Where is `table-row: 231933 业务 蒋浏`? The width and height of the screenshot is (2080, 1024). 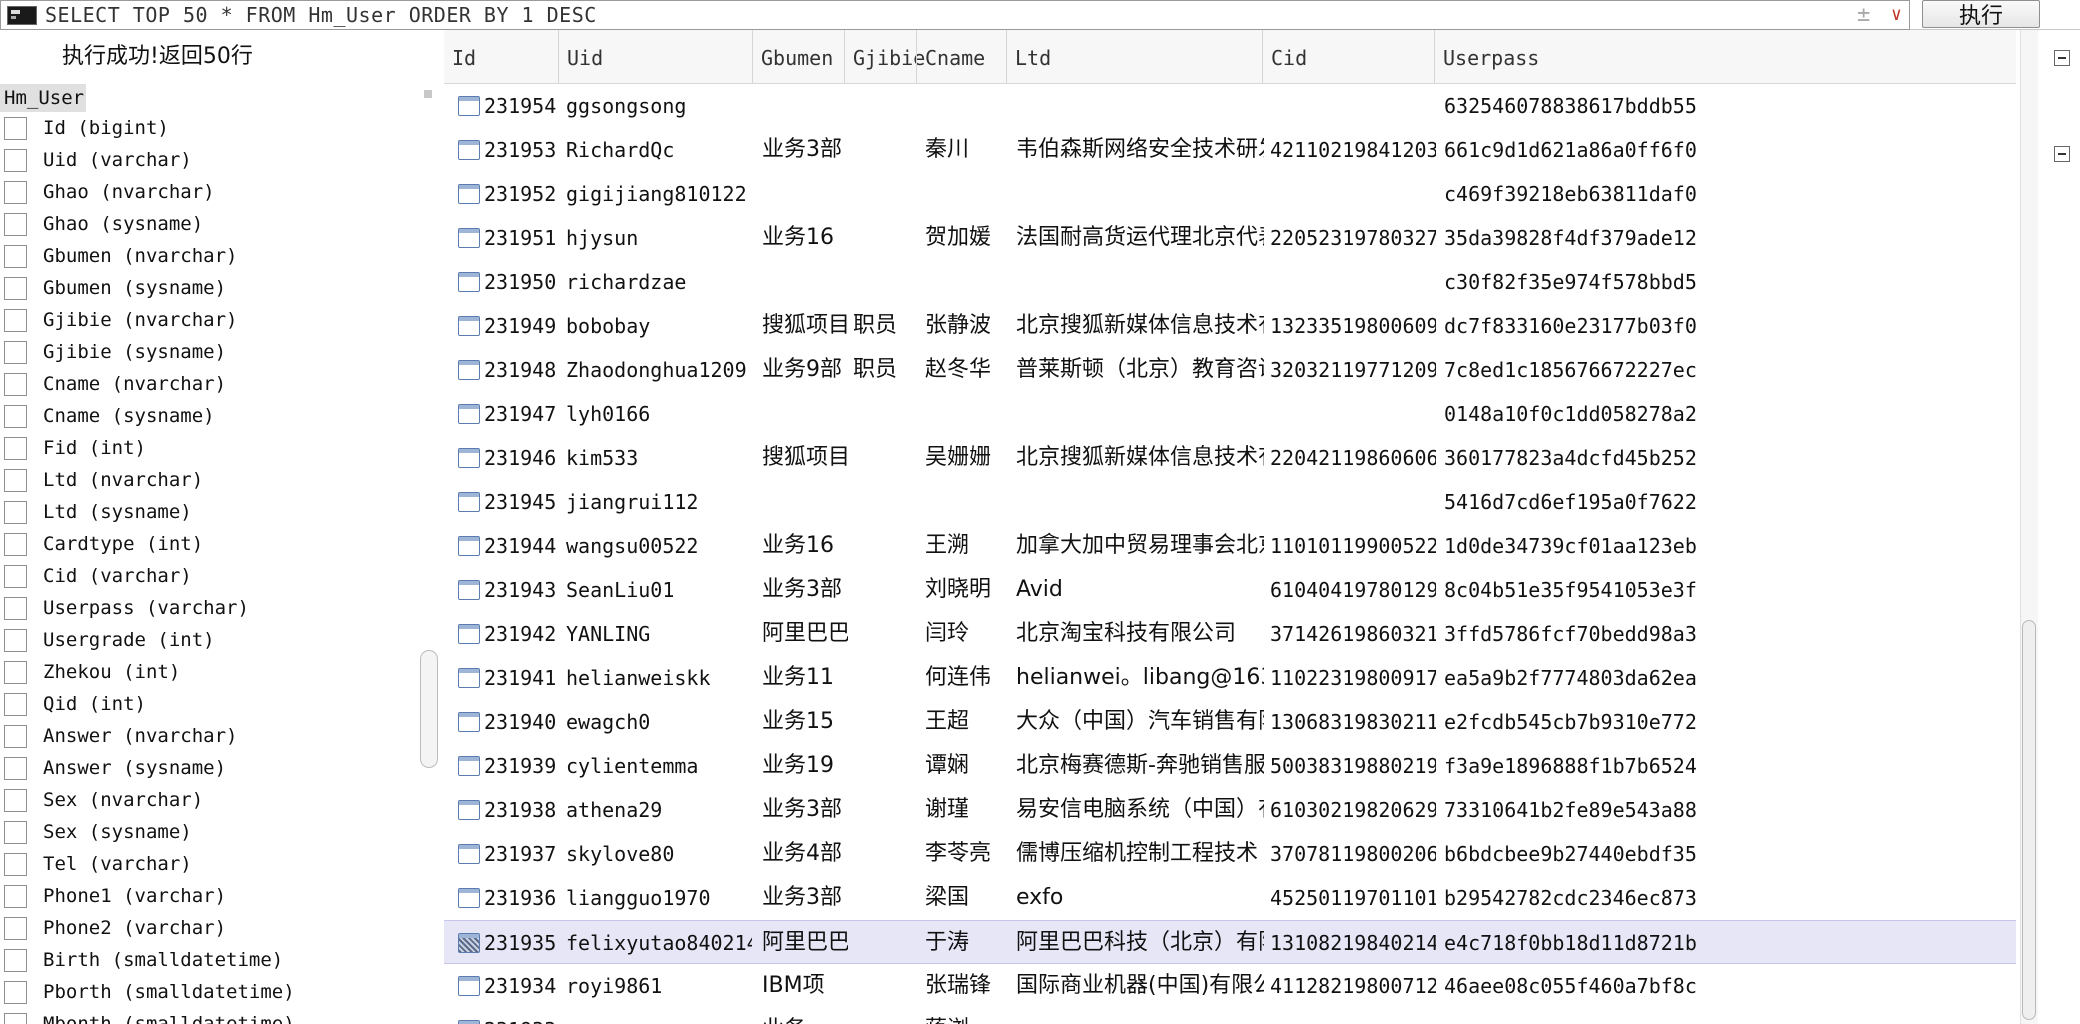
table-row: 231933 业务 蒋浏 is located at coordinates (1230, 1016).